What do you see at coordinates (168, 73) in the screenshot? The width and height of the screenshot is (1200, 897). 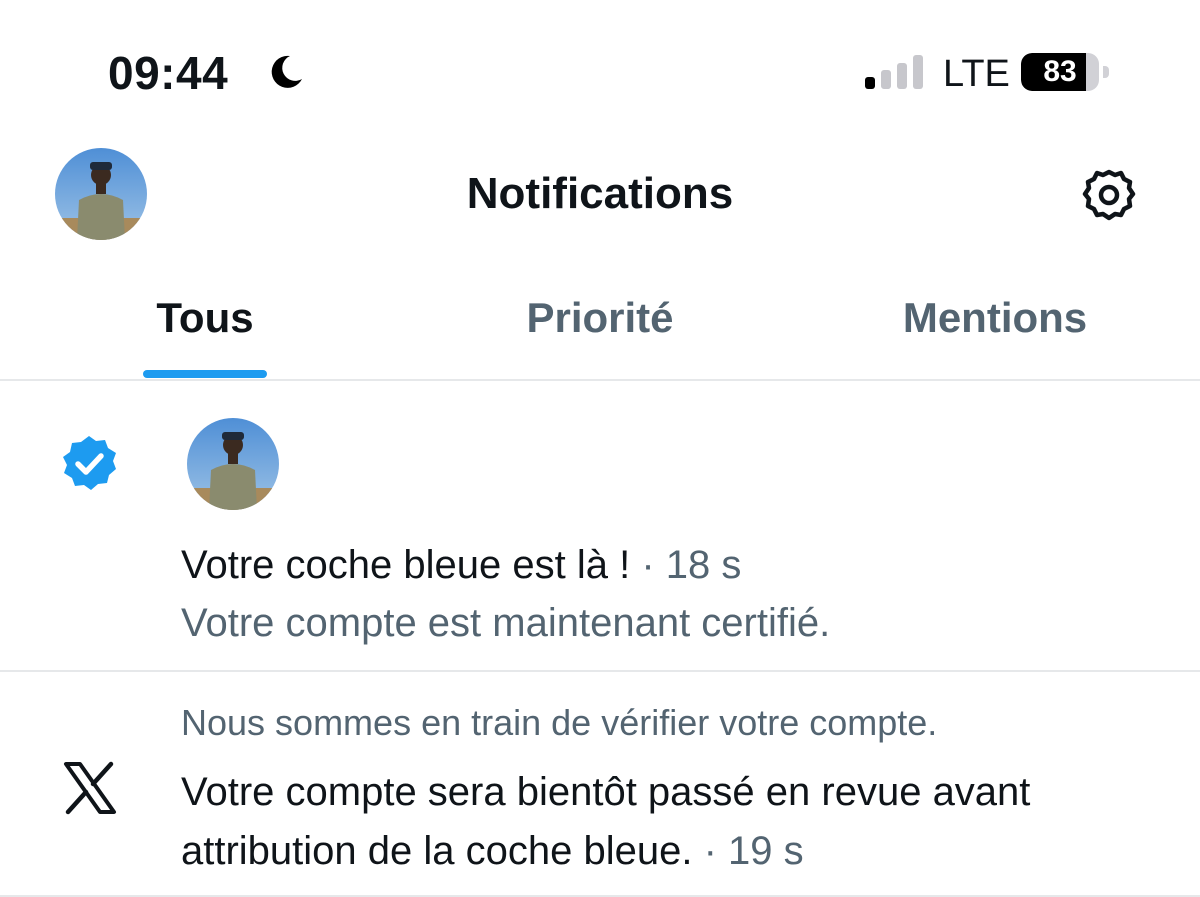 I see `status-time: 09:44` at bounding box center [168, 73].